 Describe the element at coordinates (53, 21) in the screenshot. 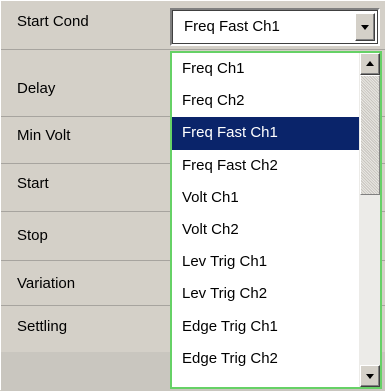

I see `start-cond-label: Start Cond` at that location.